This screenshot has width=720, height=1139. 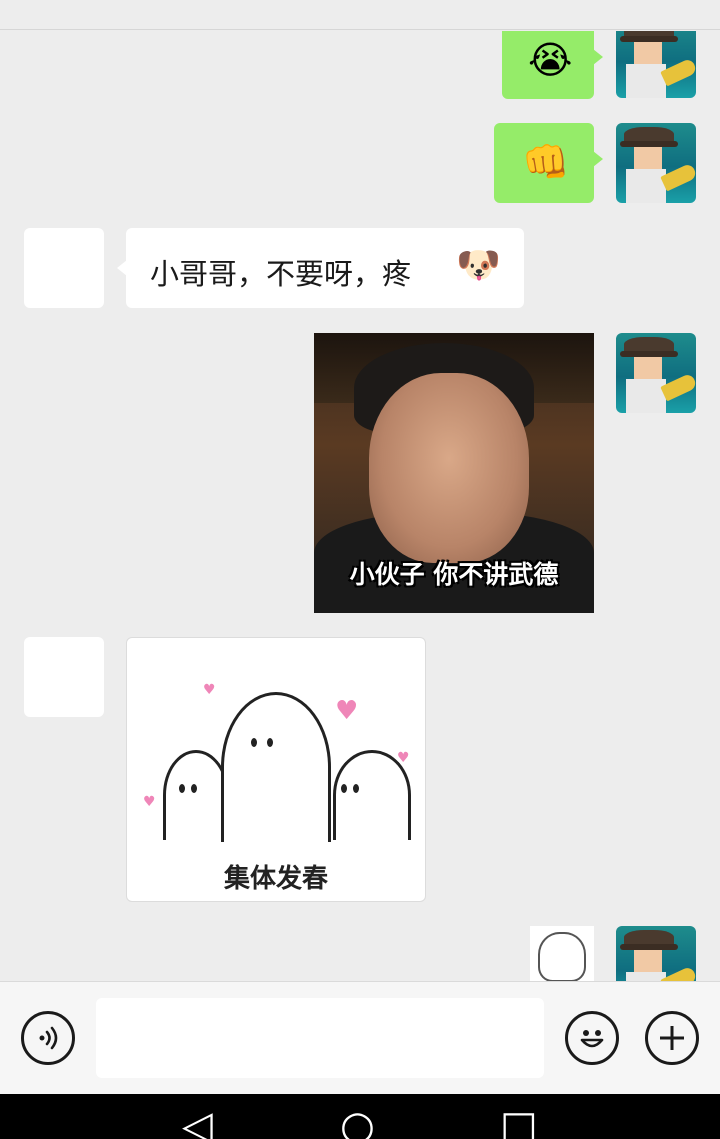 What do you see at coordinates (519, 1122) in the screenshot?
I see `recent-apps-icon: □` at bounding box center [519, 1122].